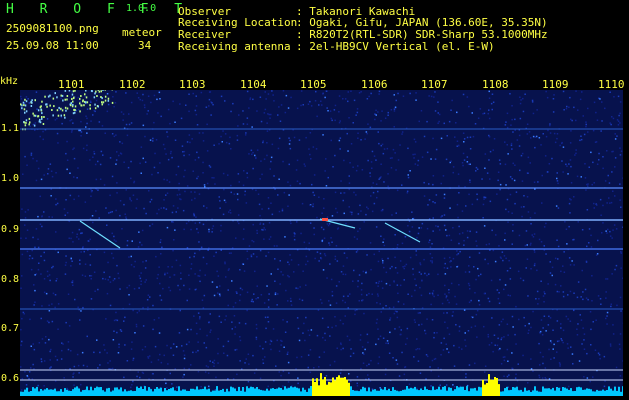 This screenshot has width=629, height=400. I want to click on frequency-tick-label: 0.8, so click(10, 279).